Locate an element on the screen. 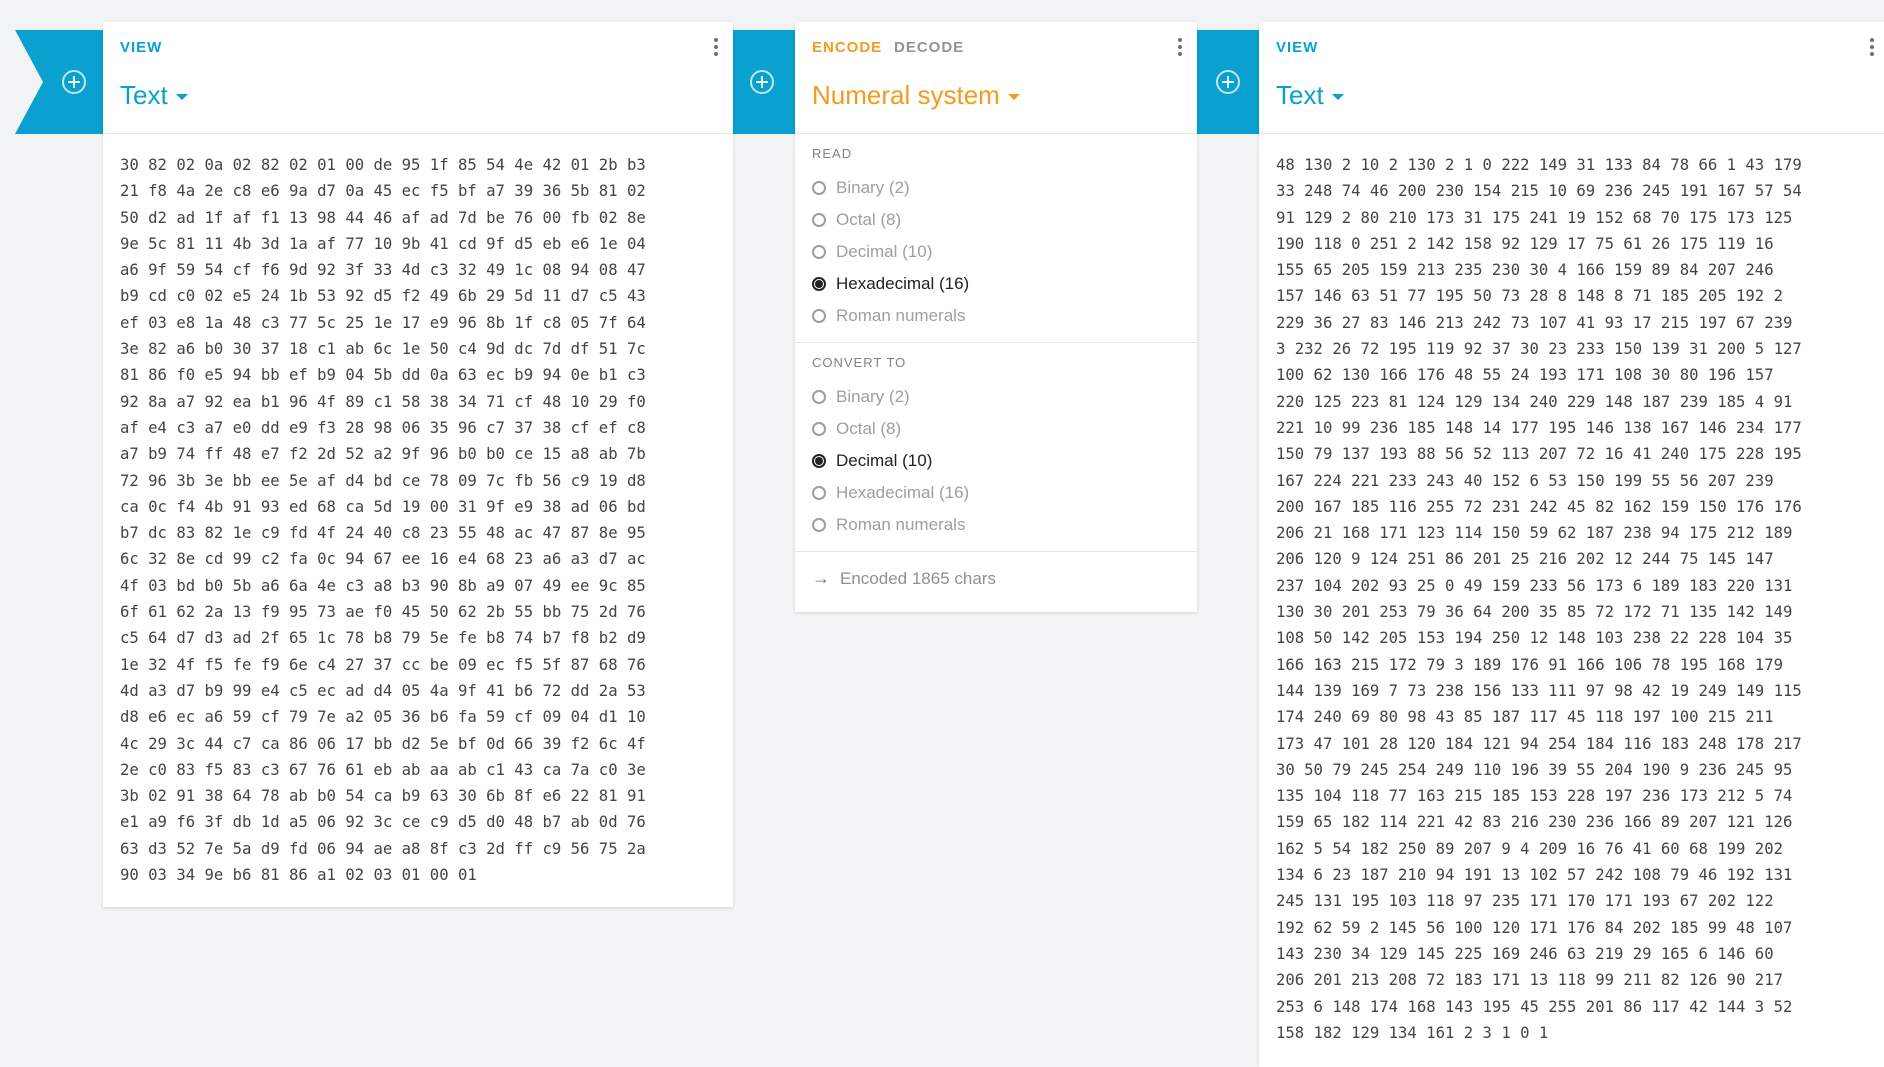 The height and width of the screenshot is (1067, 1884). encode-status: → Encoded 1865 chars is located at coordinates (996, 578).